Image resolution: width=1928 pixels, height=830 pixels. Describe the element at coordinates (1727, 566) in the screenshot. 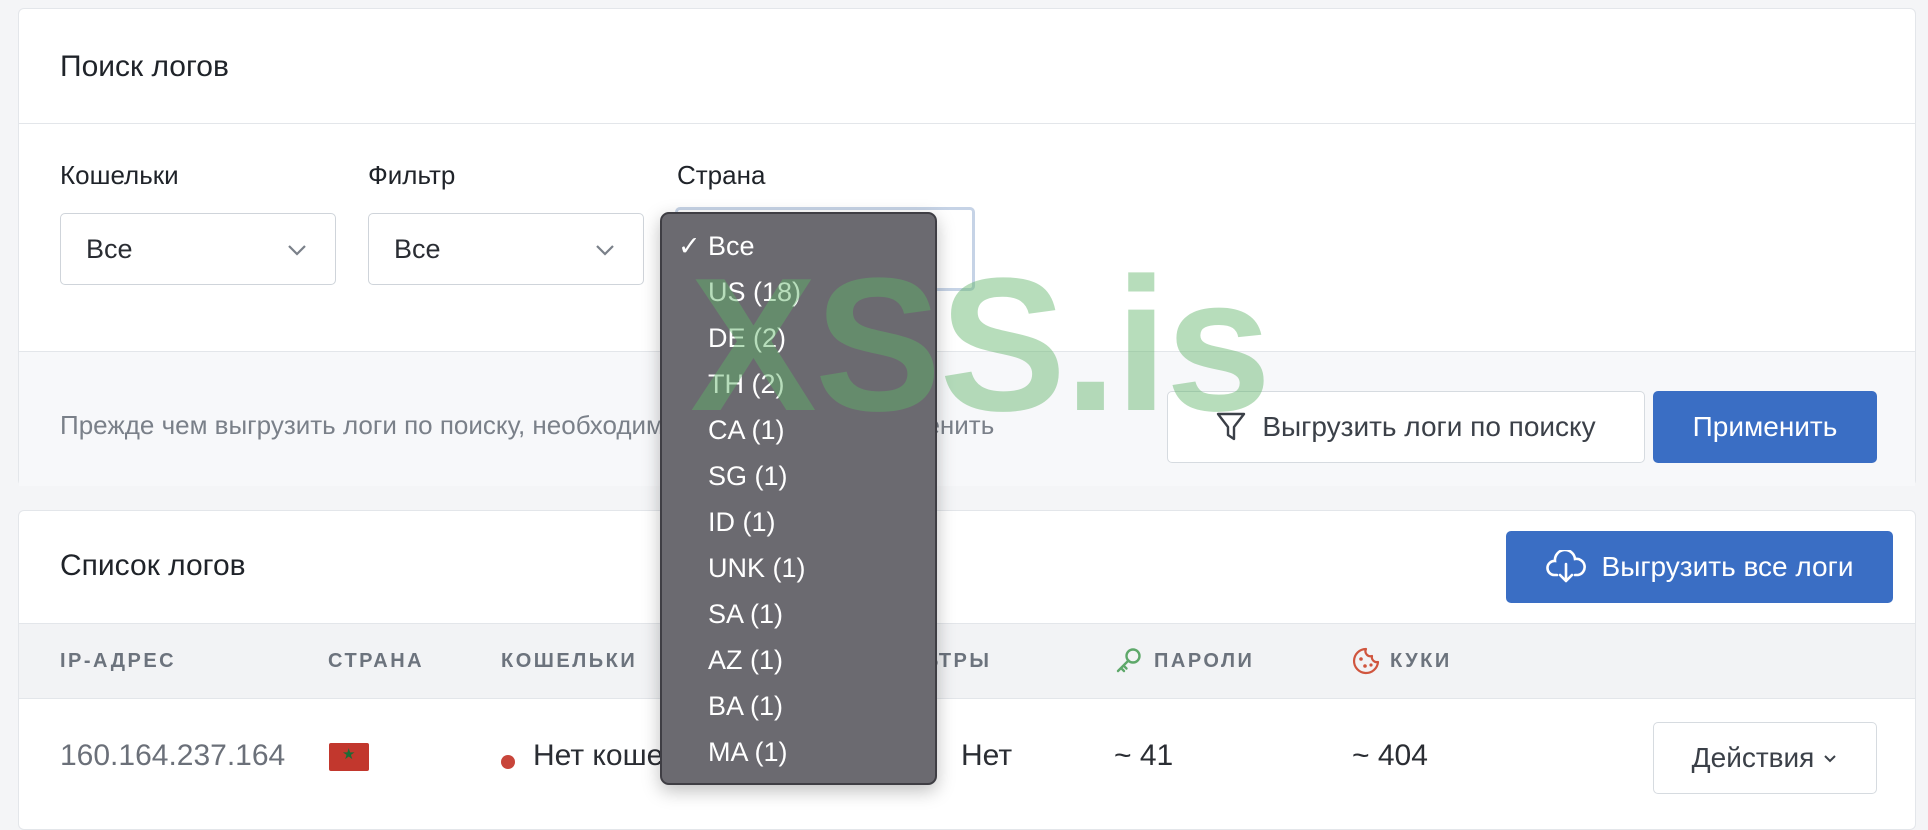

I see `export-all-label: Выгрузить все логи` at that location.